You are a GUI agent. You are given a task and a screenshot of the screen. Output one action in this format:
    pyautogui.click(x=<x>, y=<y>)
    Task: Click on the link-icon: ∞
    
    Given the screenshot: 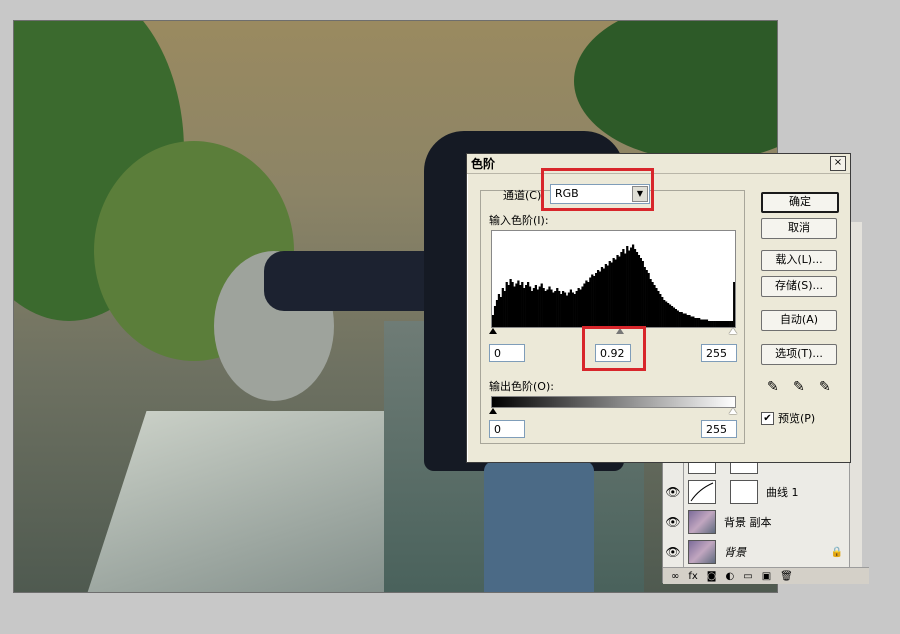 What is the action you would take?
    pyautogui.click(x=675, y=576)
    